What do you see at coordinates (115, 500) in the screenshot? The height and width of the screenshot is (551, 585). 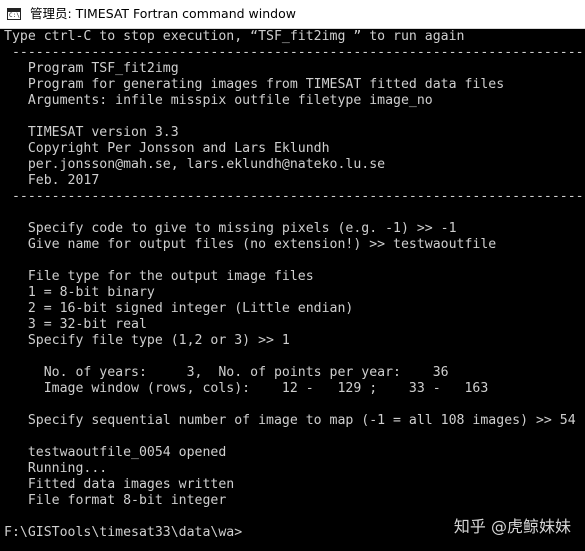 I see `console-line: File format 8-bit integer` at bounding box center [115, 500].